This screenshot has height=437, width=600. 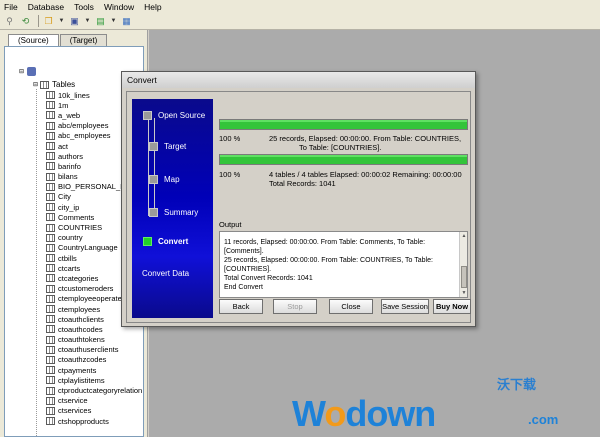 I want to click on tree-root-database: ⊟, so click(x=29, y=71).